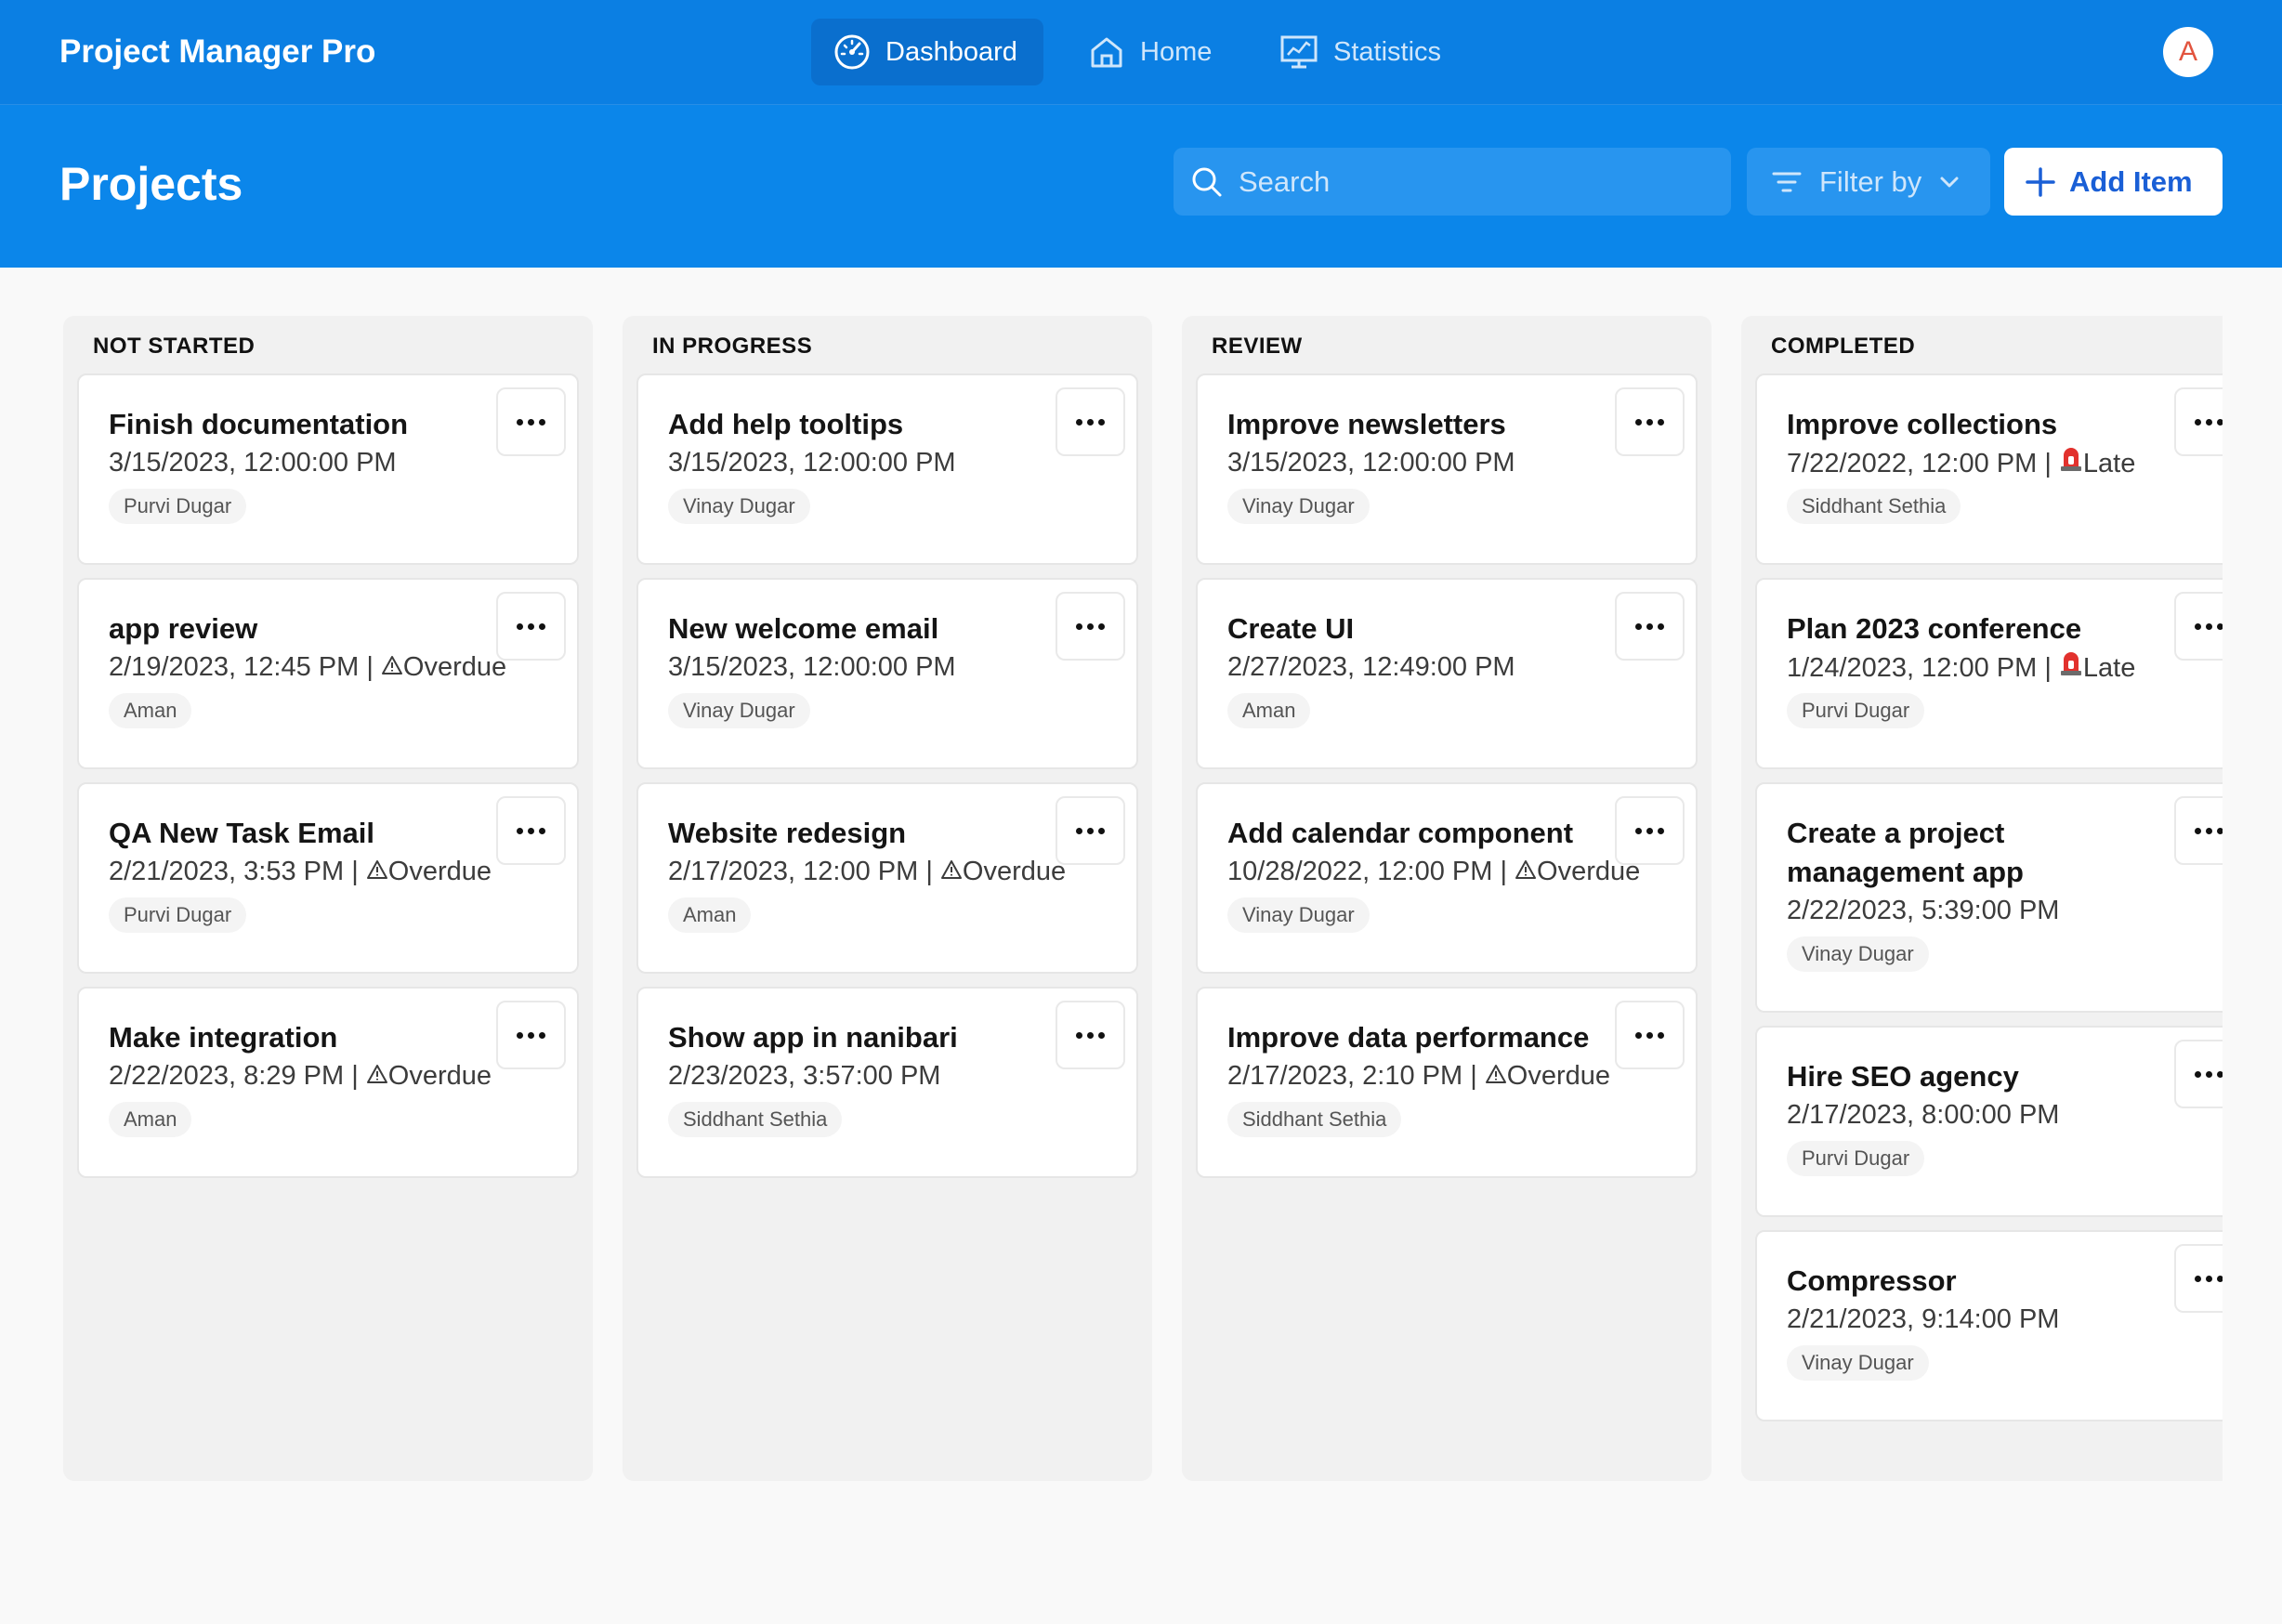  Describe the element at coordinates (1400, 833) in the screenshot. I see `card-title: Add calendar component` at that location.